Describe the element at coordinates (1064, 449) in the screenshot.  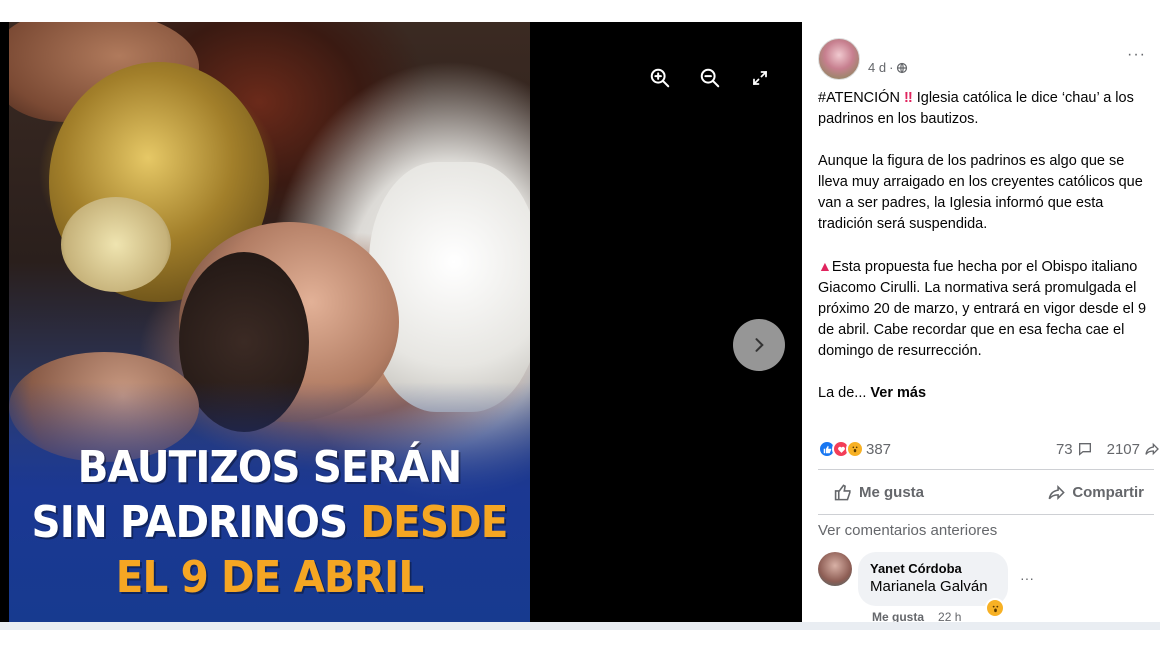
I see `comments-count: 73` at that location.